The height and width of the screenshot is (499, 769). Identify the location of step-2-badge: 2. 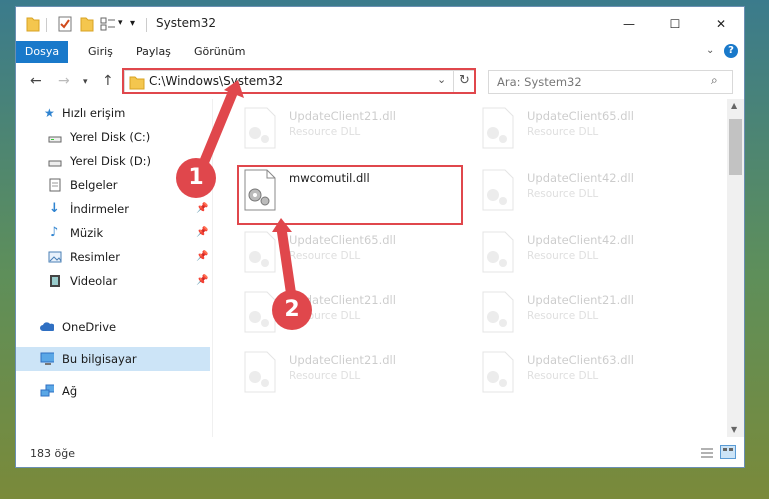
(292, 310).